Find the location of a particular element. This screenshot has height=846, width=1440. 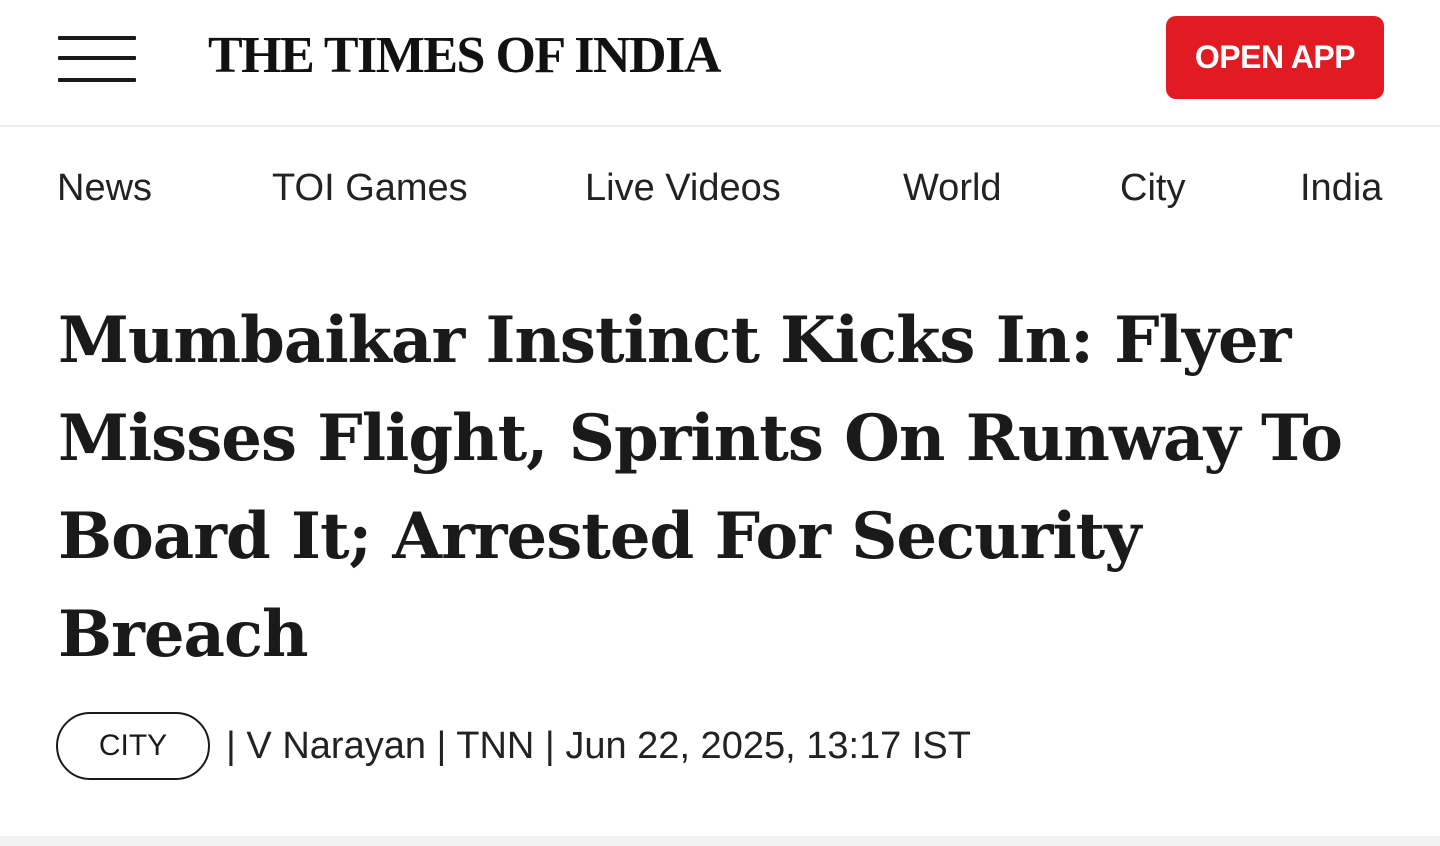

nav-item-news: News is located at coordinates (104, 188).